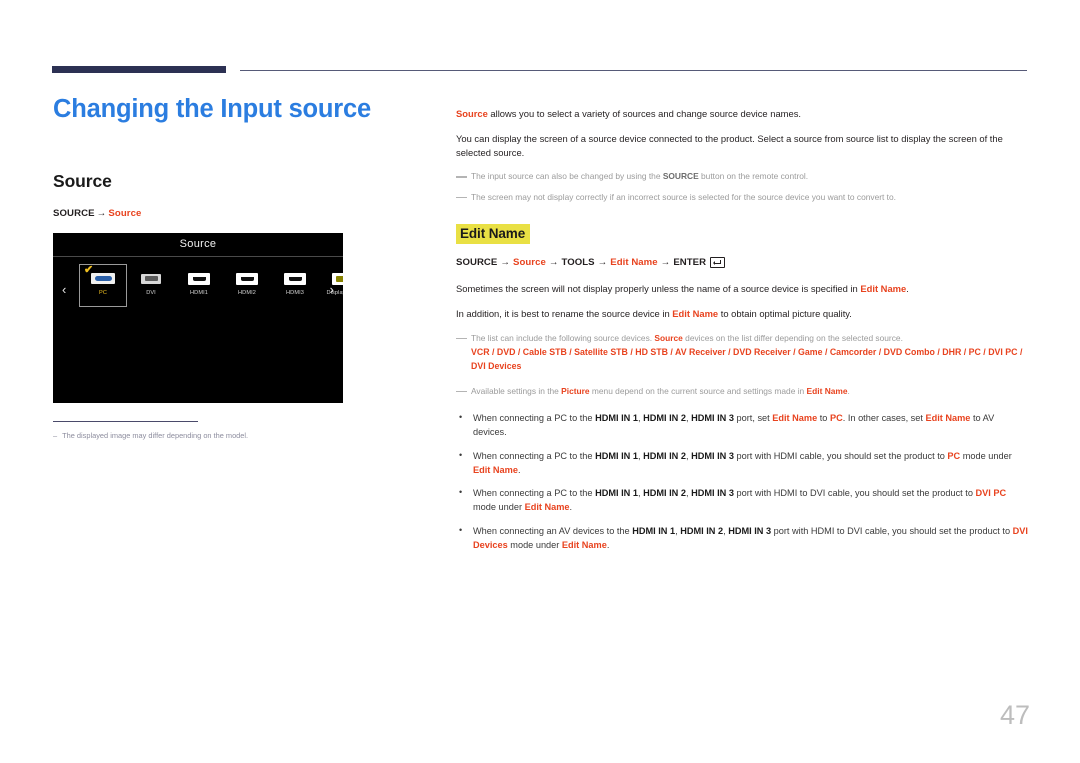  What do you see at coordinates (295, 280) in the screenshot?
I see `osd-item-hdmi3: HDMI3` at bounding box center [295, 280].